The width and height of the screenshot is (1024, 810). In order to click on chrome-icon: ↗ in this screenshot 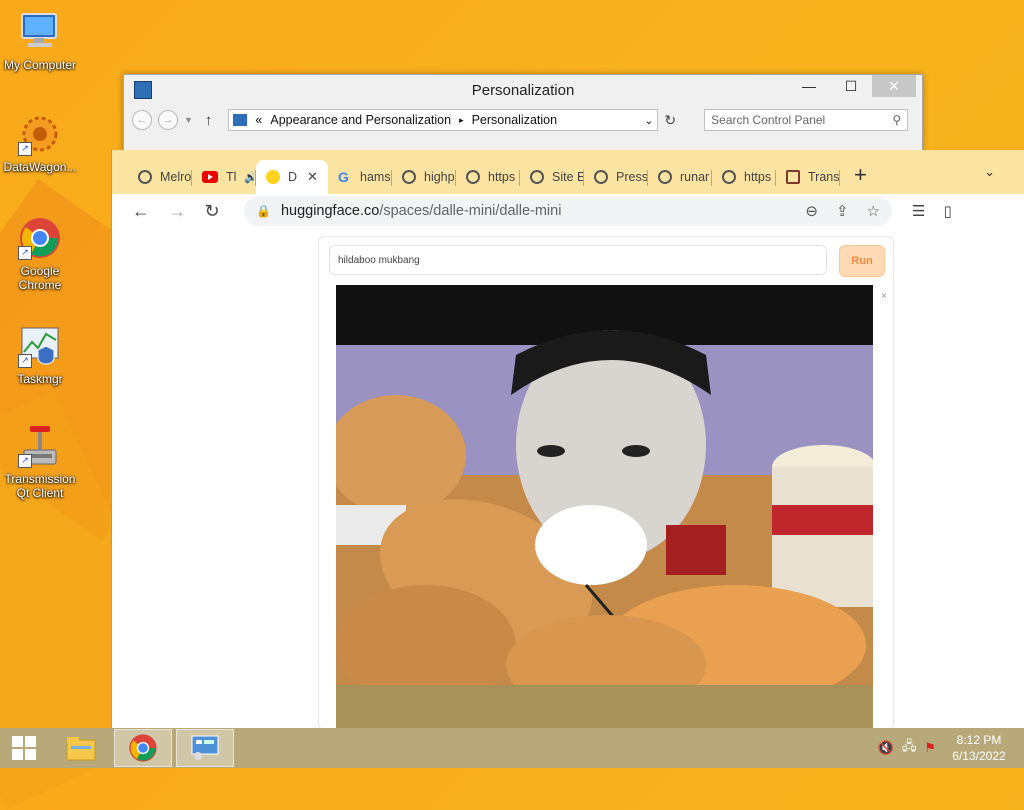, I will do `click(40, 238)`.